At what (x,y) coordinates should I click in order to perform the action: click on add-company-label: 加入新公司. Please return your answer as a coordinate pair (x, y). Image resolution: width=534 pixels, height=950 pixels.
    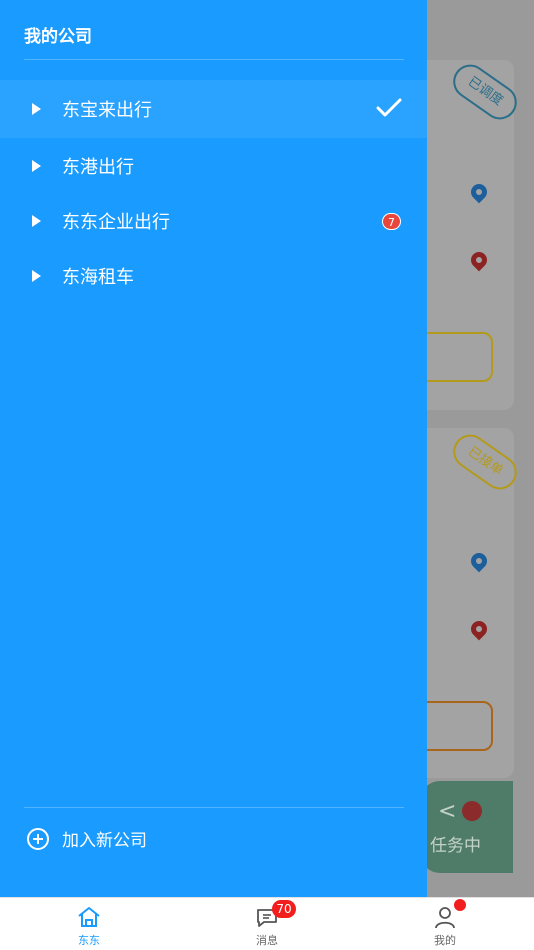
    Looking at the image, I should click on (104, 841).